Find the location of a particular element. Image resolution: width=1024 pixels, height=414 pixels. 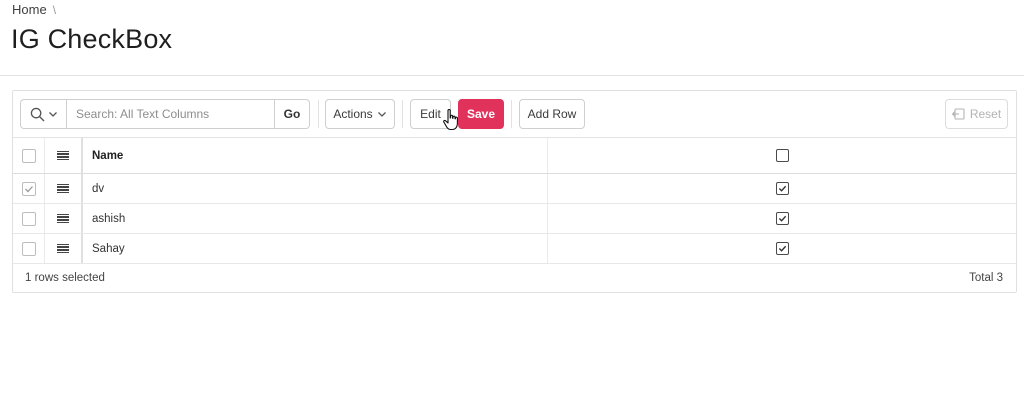

table-row: ashish is located at coordinates (514, 219).